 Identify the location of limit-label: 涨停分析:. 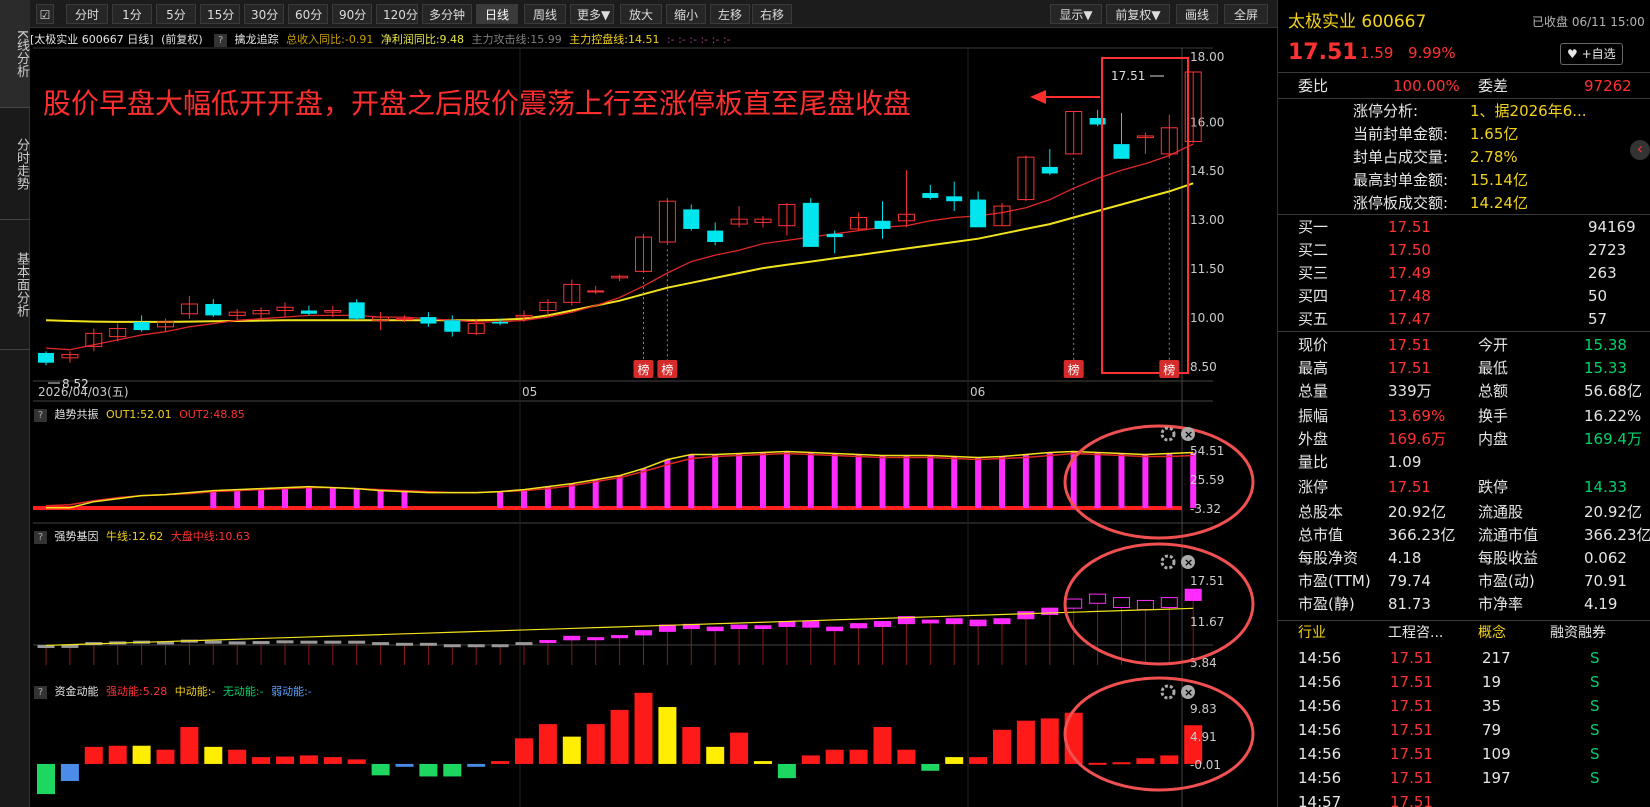
(1386, 111).